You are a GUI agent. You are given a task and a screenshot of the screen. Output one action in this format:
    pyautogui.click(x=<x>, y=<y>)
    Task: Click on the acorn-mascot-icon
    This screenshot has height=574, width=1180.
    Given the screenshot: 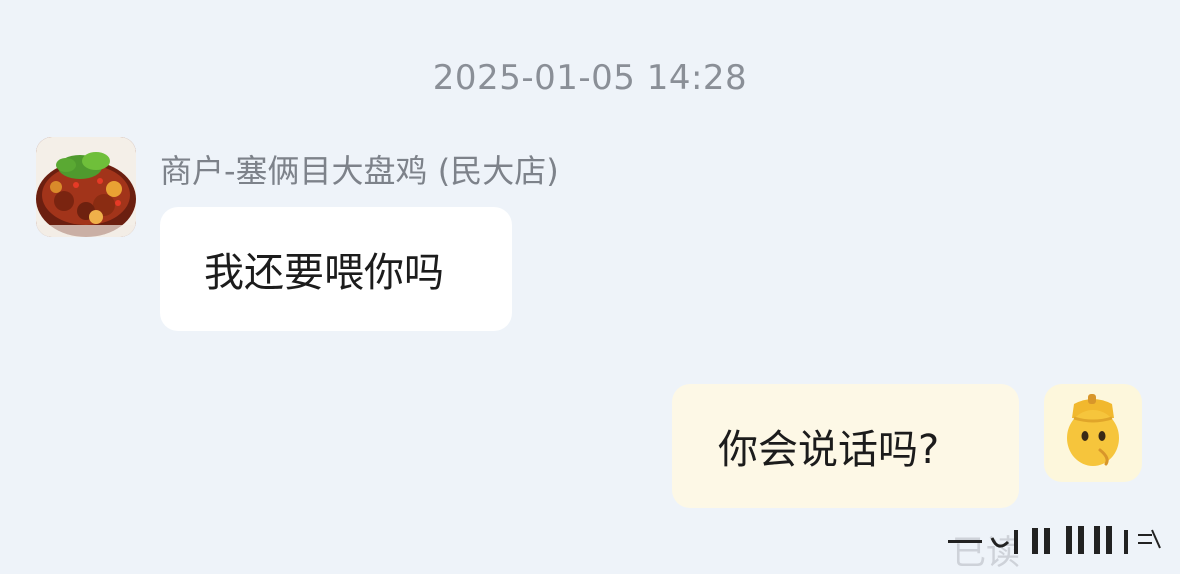 What is the action you would take?
    pyautogui.click(x=1093, y=430)
    